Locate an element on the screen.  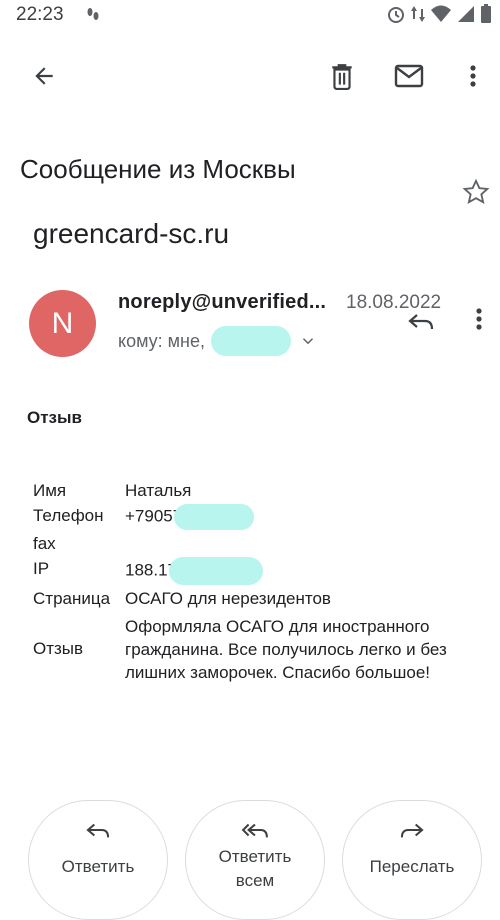
field-value-cell: 188.17 is located at coordinates (290, 571).